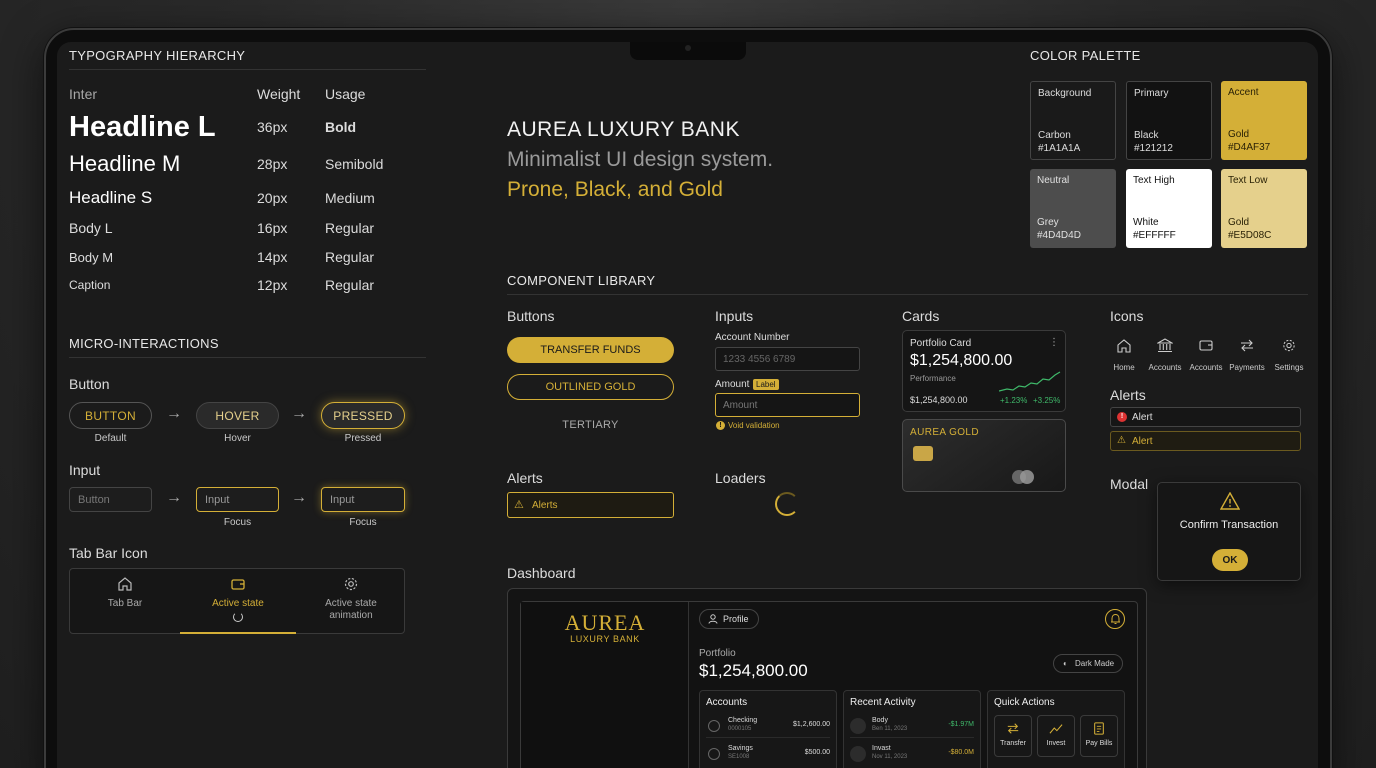 The width and height of the screenshot is (1376, 768). I want to click on swatch-name: Black, so click(1146, 135).